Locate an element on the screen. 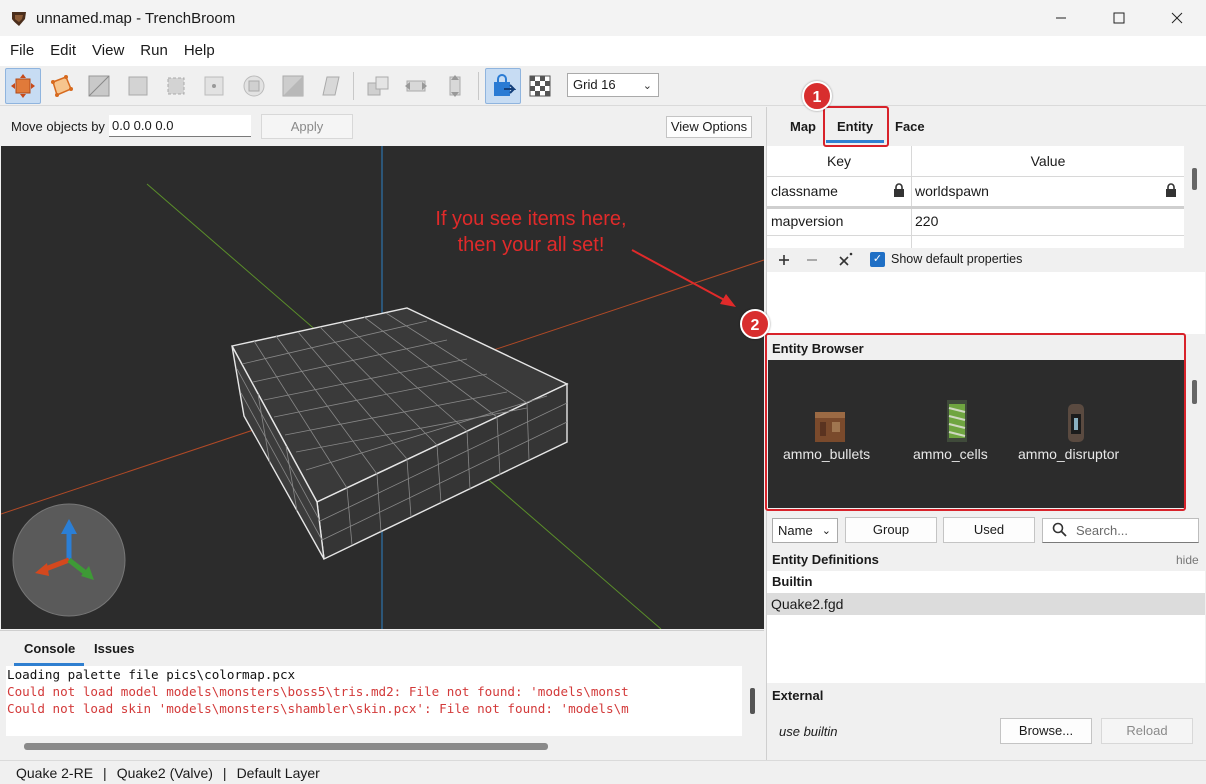  menu-file: File is located at coordinates (22, 51).